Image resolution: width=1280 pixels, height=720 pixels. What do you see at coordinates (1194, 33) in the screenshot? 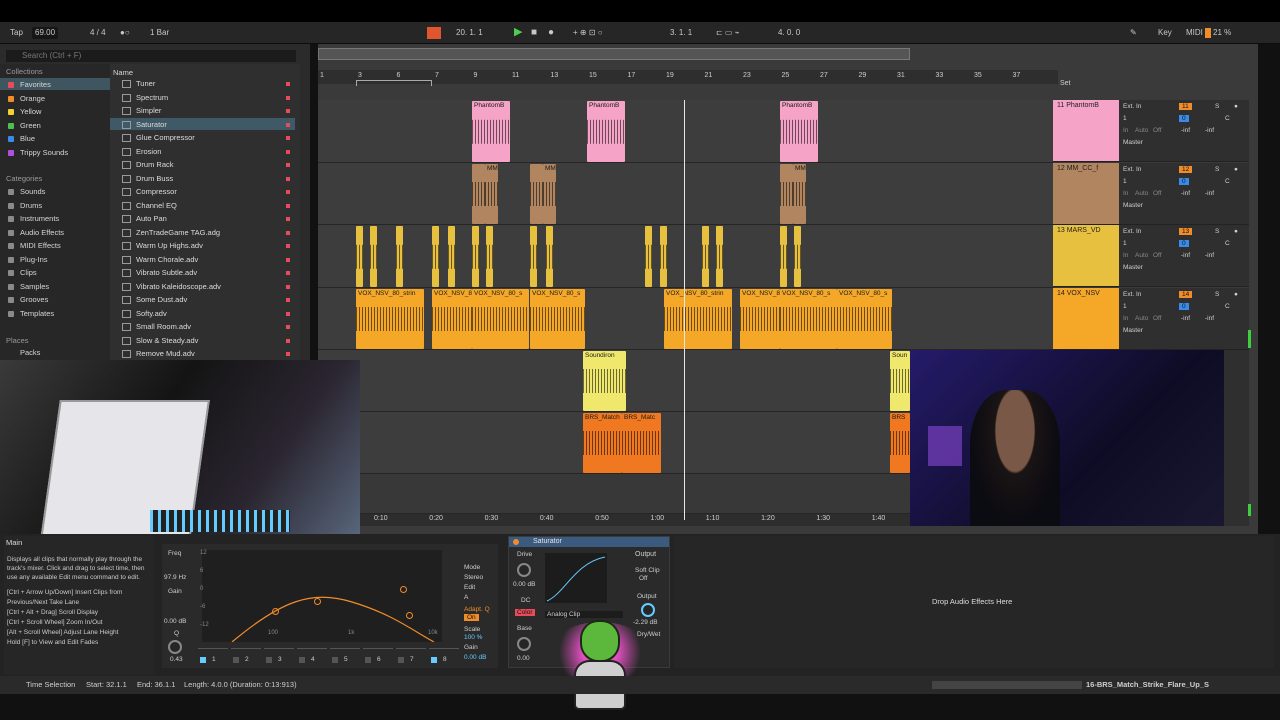
I see `midi-map-button: MIDI` at bounding box center [1194, 33].